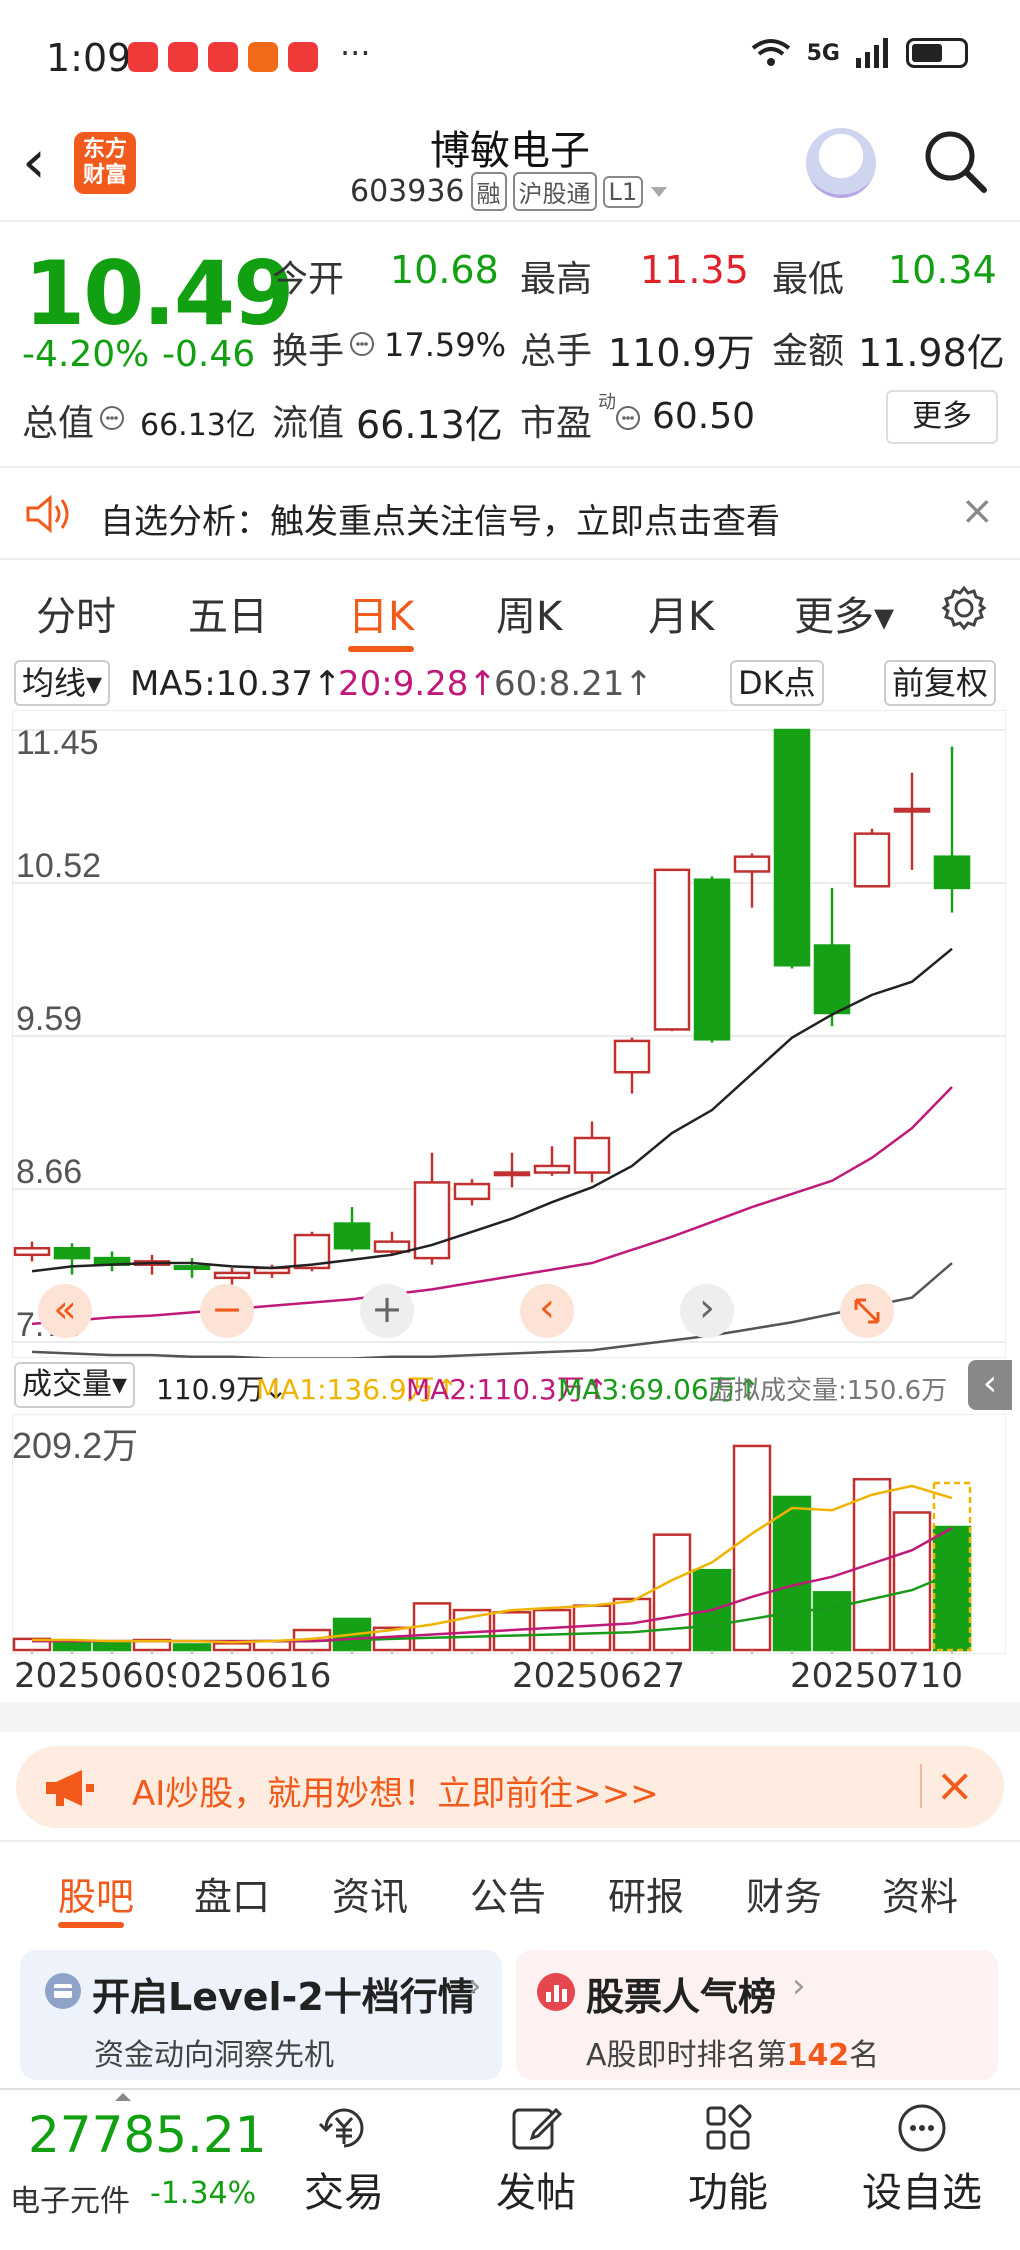 This screenshot has width=1020, height=2250. What do you see at coordinates (381, 613) in the screenshot?
I see `tab-daily-k: 日K` at bounding box center [381, 613].